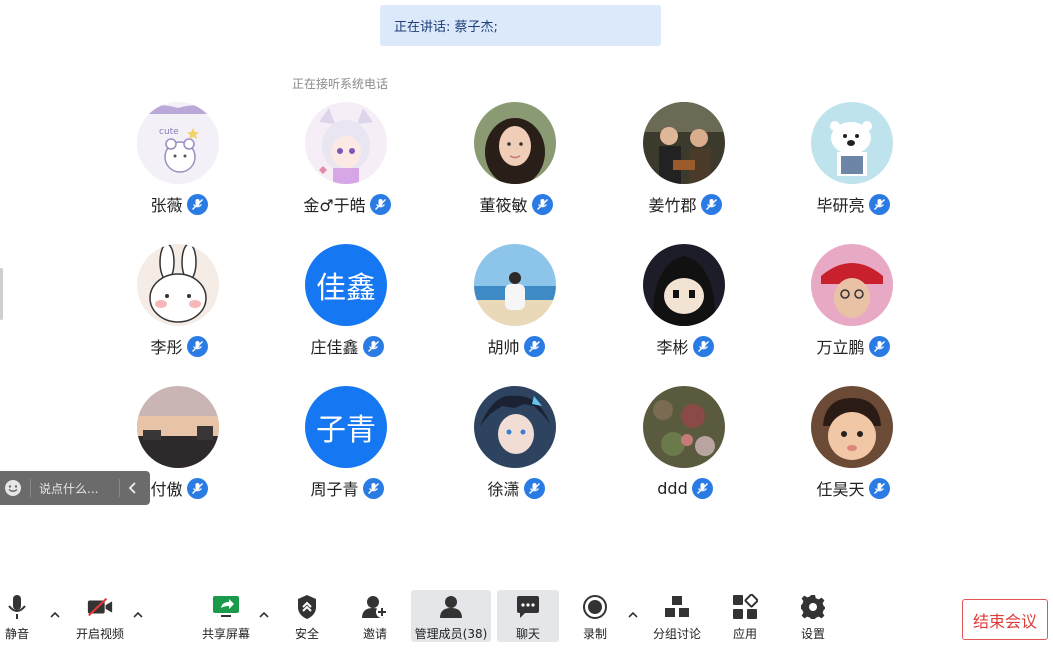 This screenshot has width=1053, height=649. Describe the element at coordinates (595, 616) in the screenshot. I see `record-button: 录制` at that location.